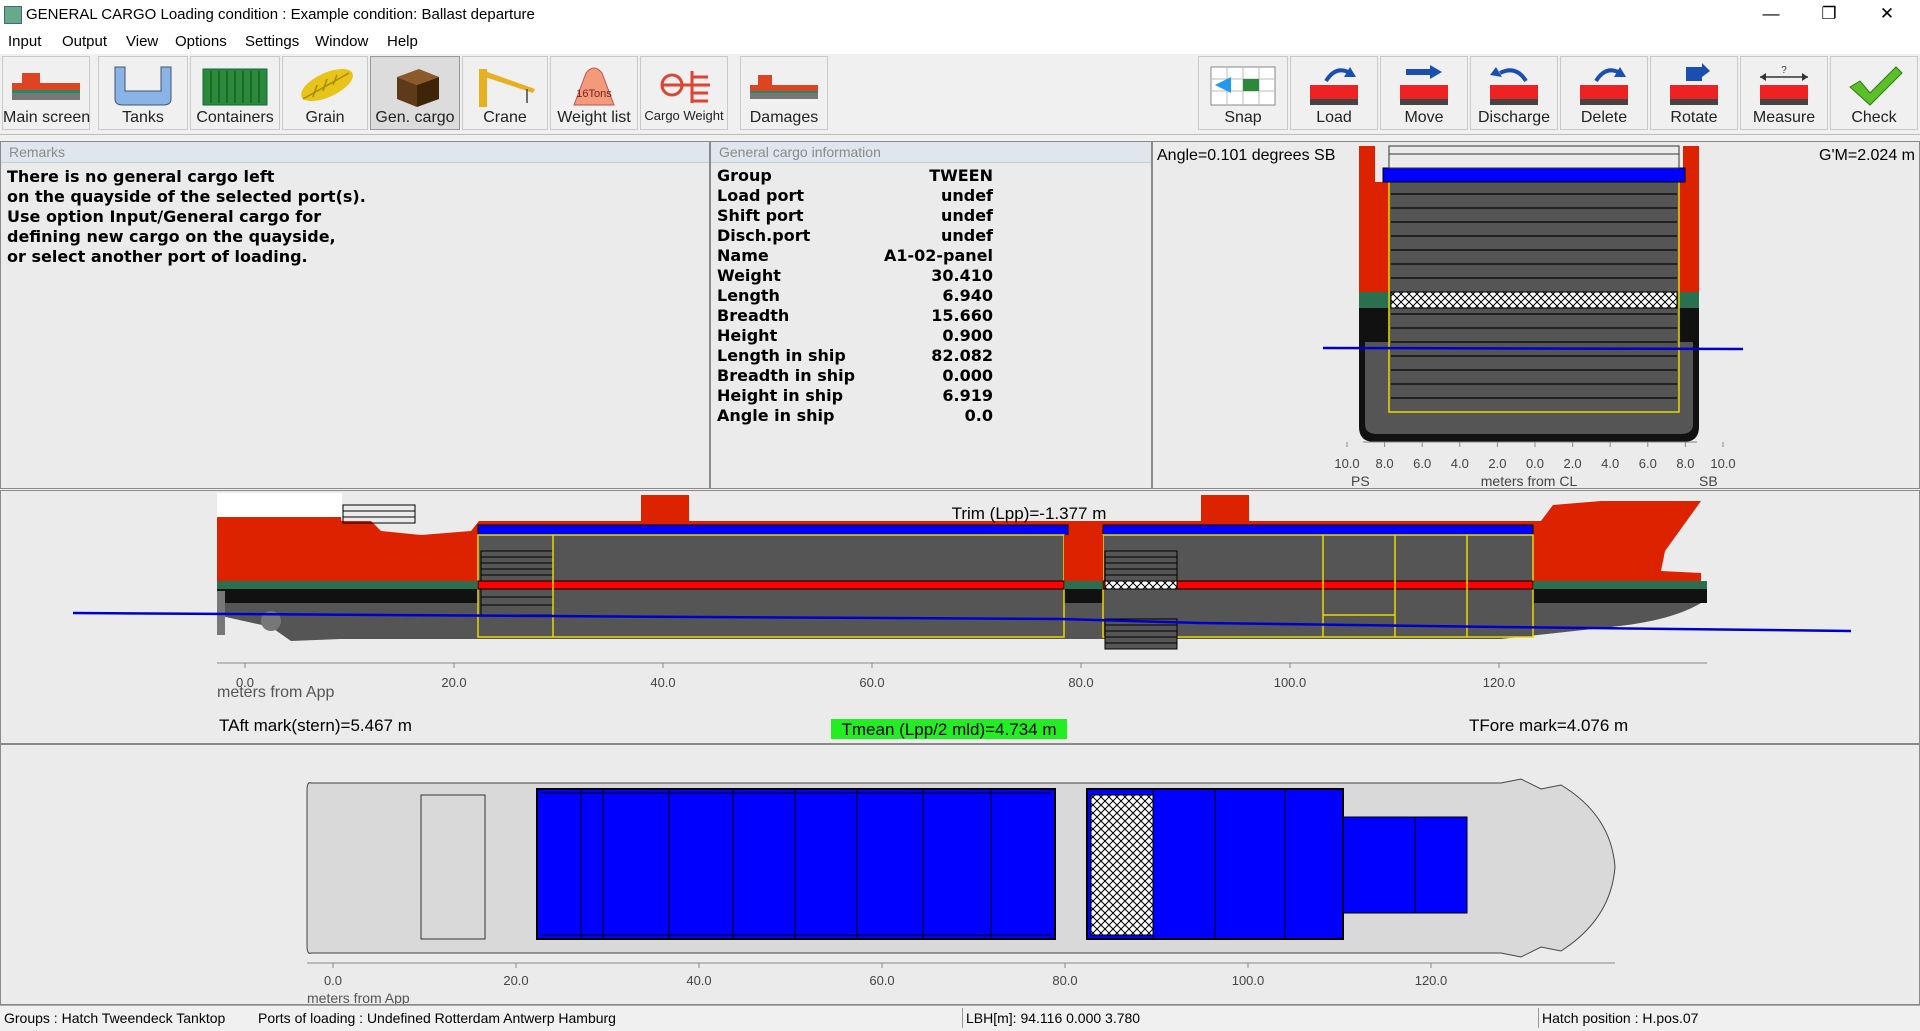 The image size is (1920, 1031). What do you see at coordinates (84, 41) in the screenshot?
I see `menu-output: Output` at bounding box center [84, 41].